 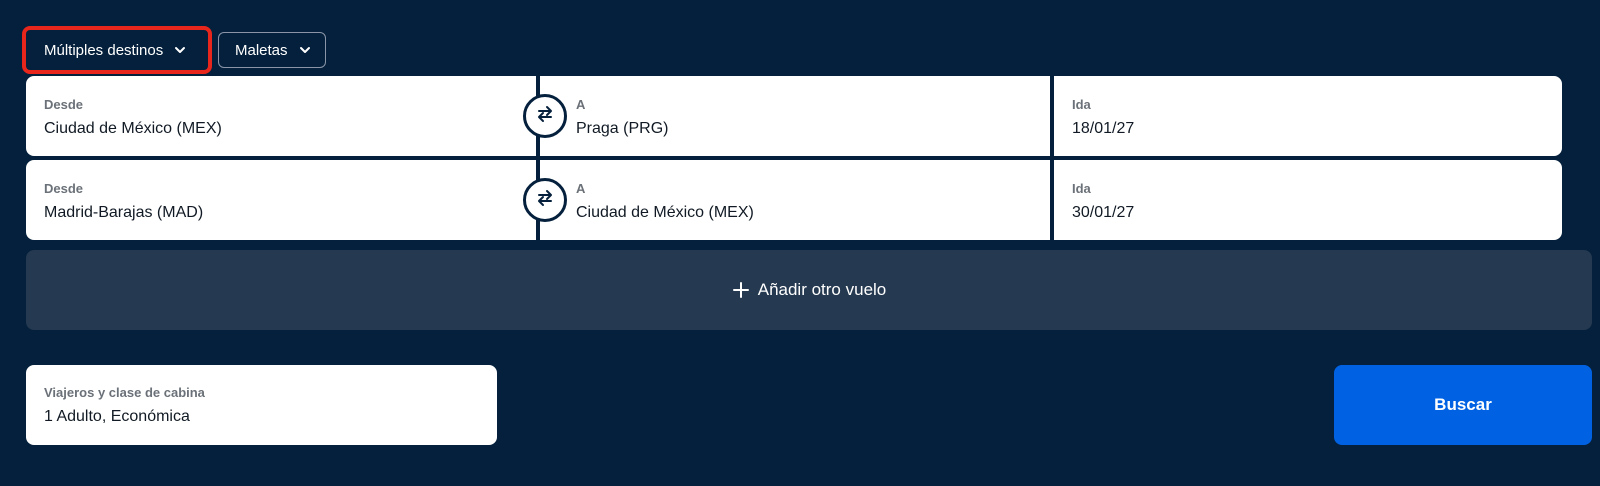 I want to click on departure-date-field: Ida 18/01/27, so click(x=1308, y=116).